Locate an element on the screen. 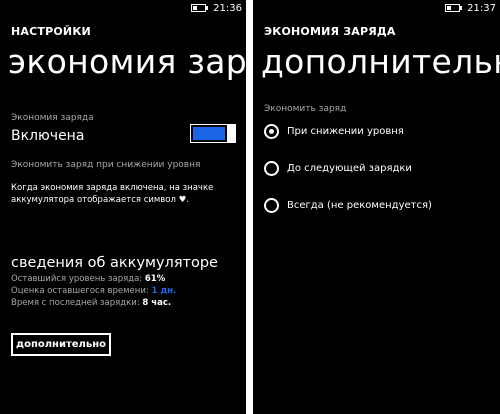 This screenshot has height=414, width=500. remaining-time-row: Оценка оставшегося времени: 1 дн. is located at coordinates (93, 291).